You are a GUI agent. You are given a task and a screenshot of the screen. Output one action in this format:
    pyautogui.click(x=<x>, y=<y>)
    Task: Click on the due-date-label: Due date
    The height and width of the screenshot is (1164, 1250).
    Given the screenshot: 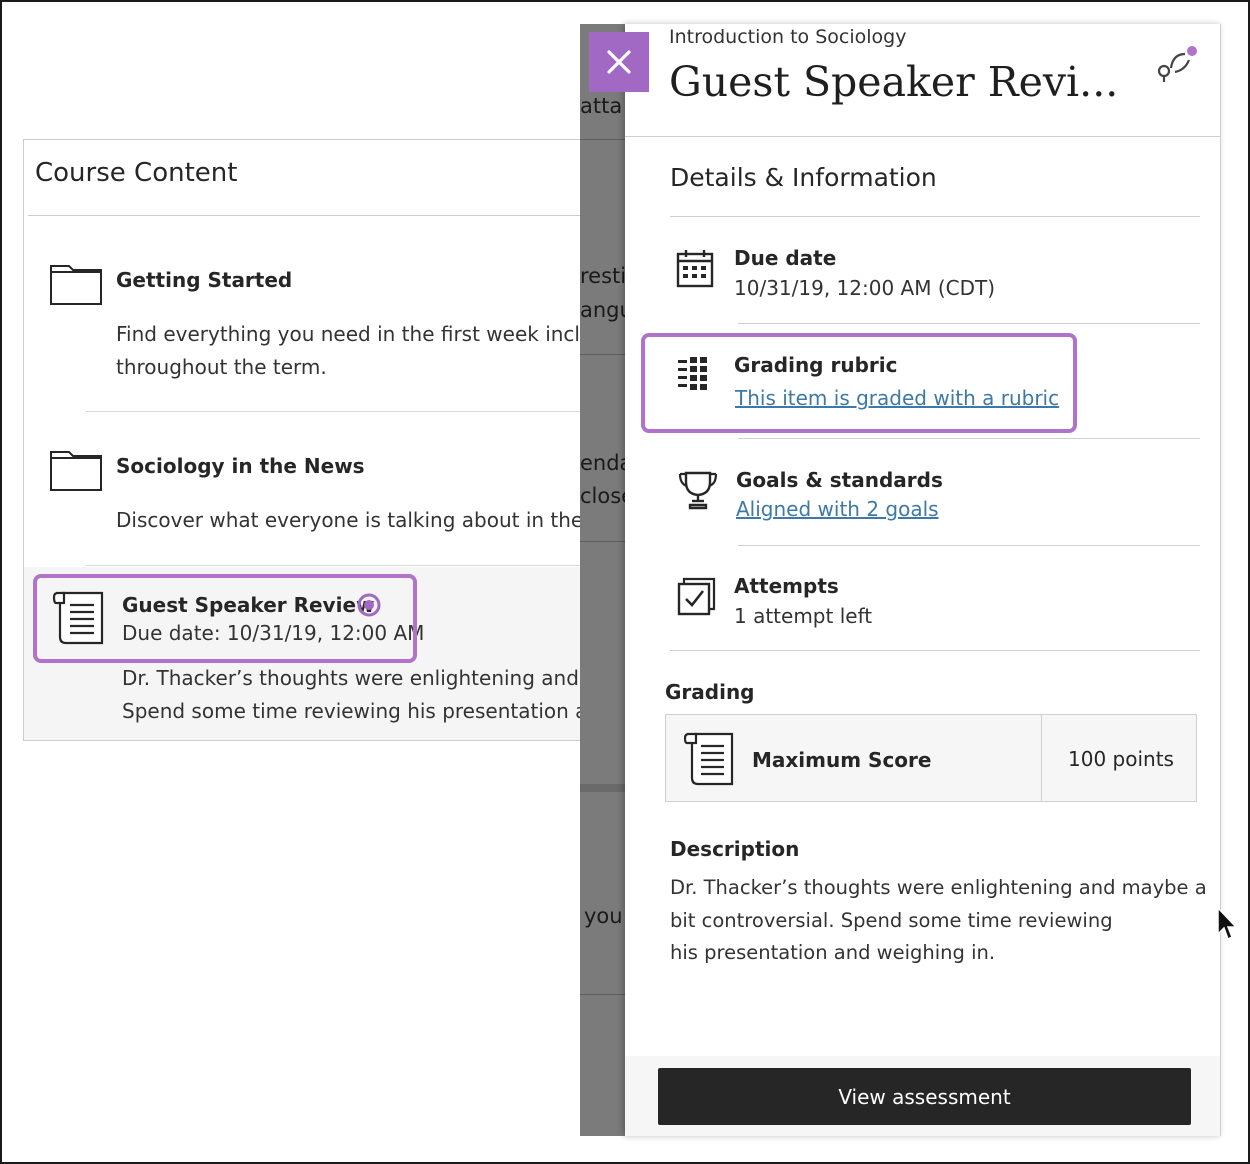 What is the action you would take?
    pyautogui.click(x=785, y=258)
    